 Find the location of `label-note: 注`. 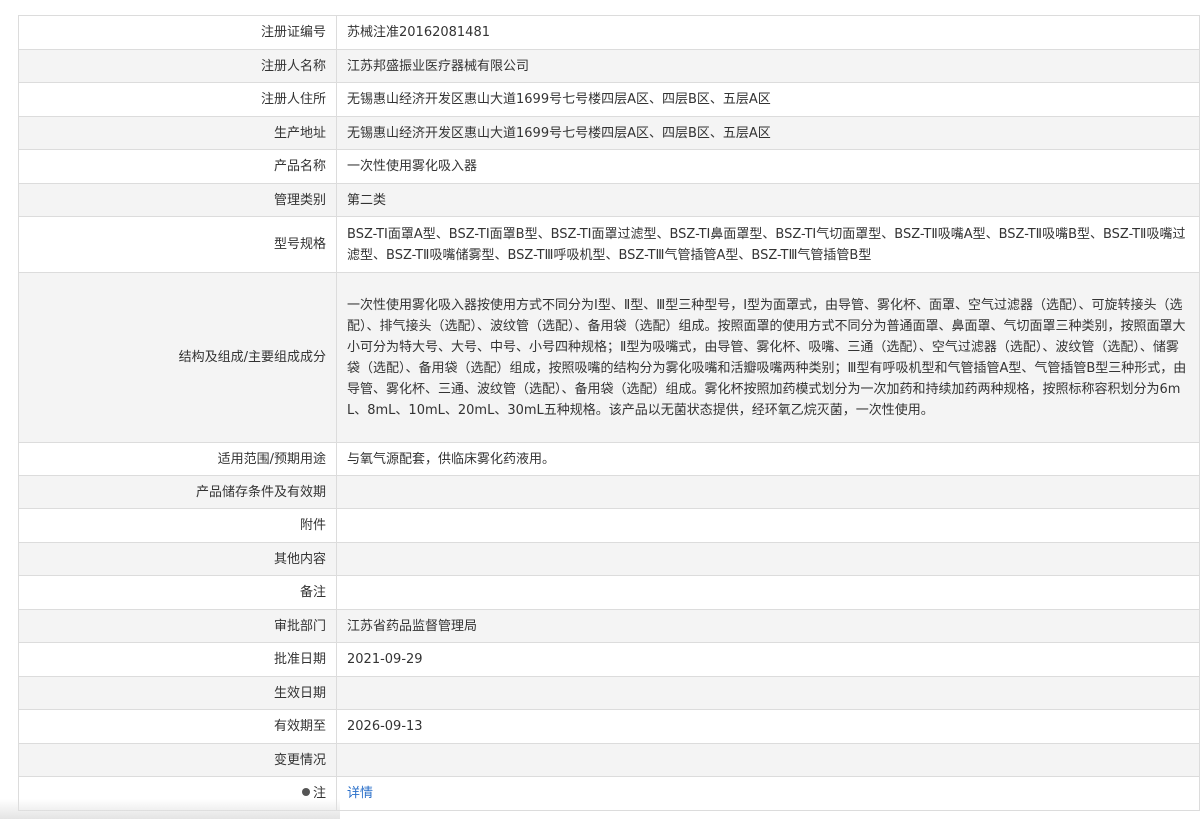

label-note: 注 is located at coordinates (177, 793).